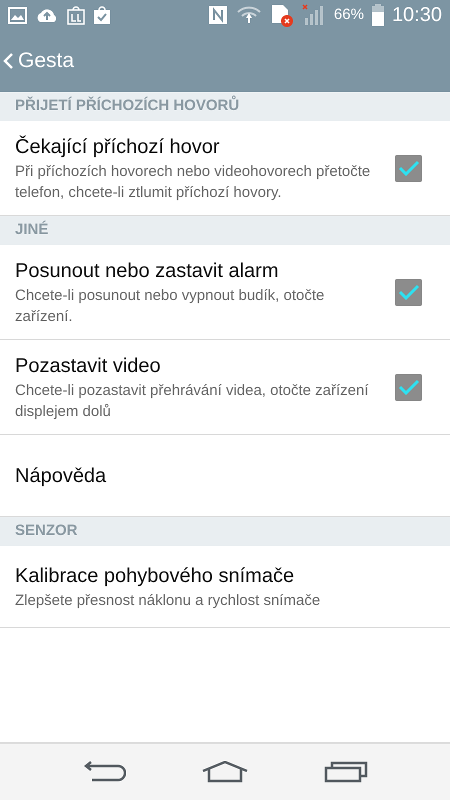 Image resolution: width=450 pixels, height=800 pixels. Describe the element at coordinates (349, 14) in the screenshot. I see `battery-percent: 66%` at that location.